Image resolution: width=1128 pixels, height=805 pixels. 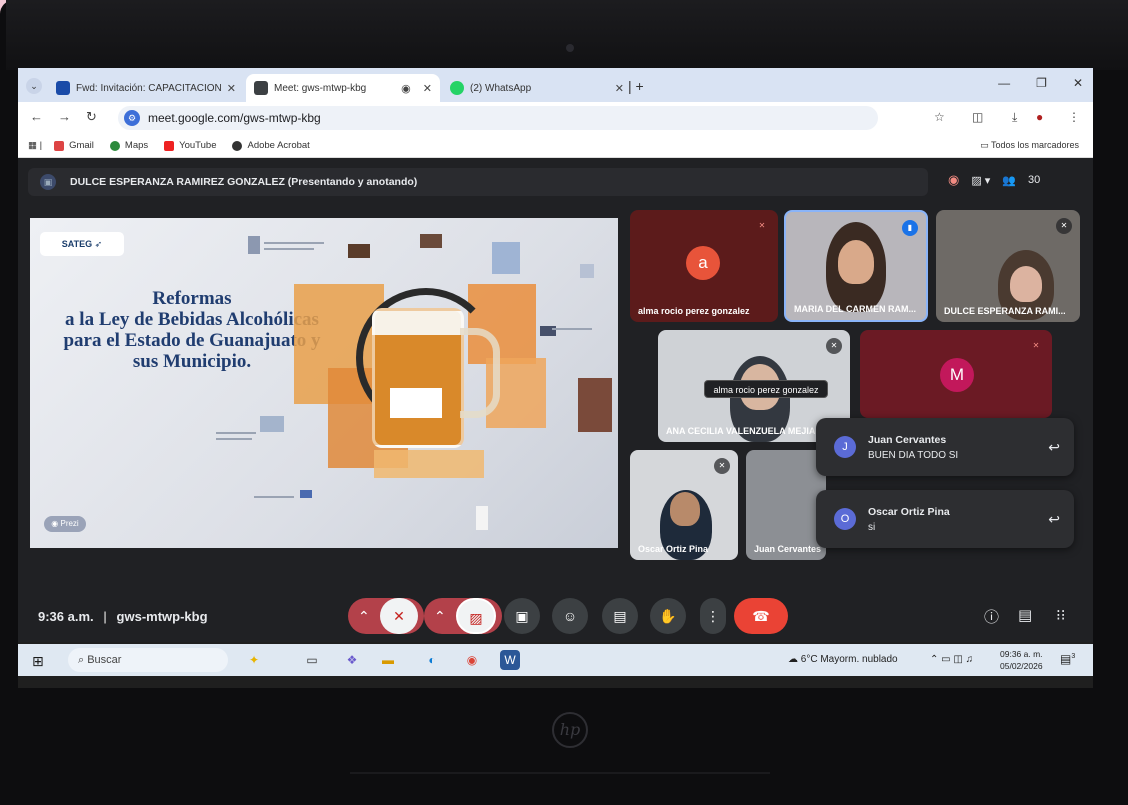 What do you see at coordinates (1074, 117) in the screenshot?
I see `kebab-menu-icon: ⋮` at bounding box center [1074, 117].